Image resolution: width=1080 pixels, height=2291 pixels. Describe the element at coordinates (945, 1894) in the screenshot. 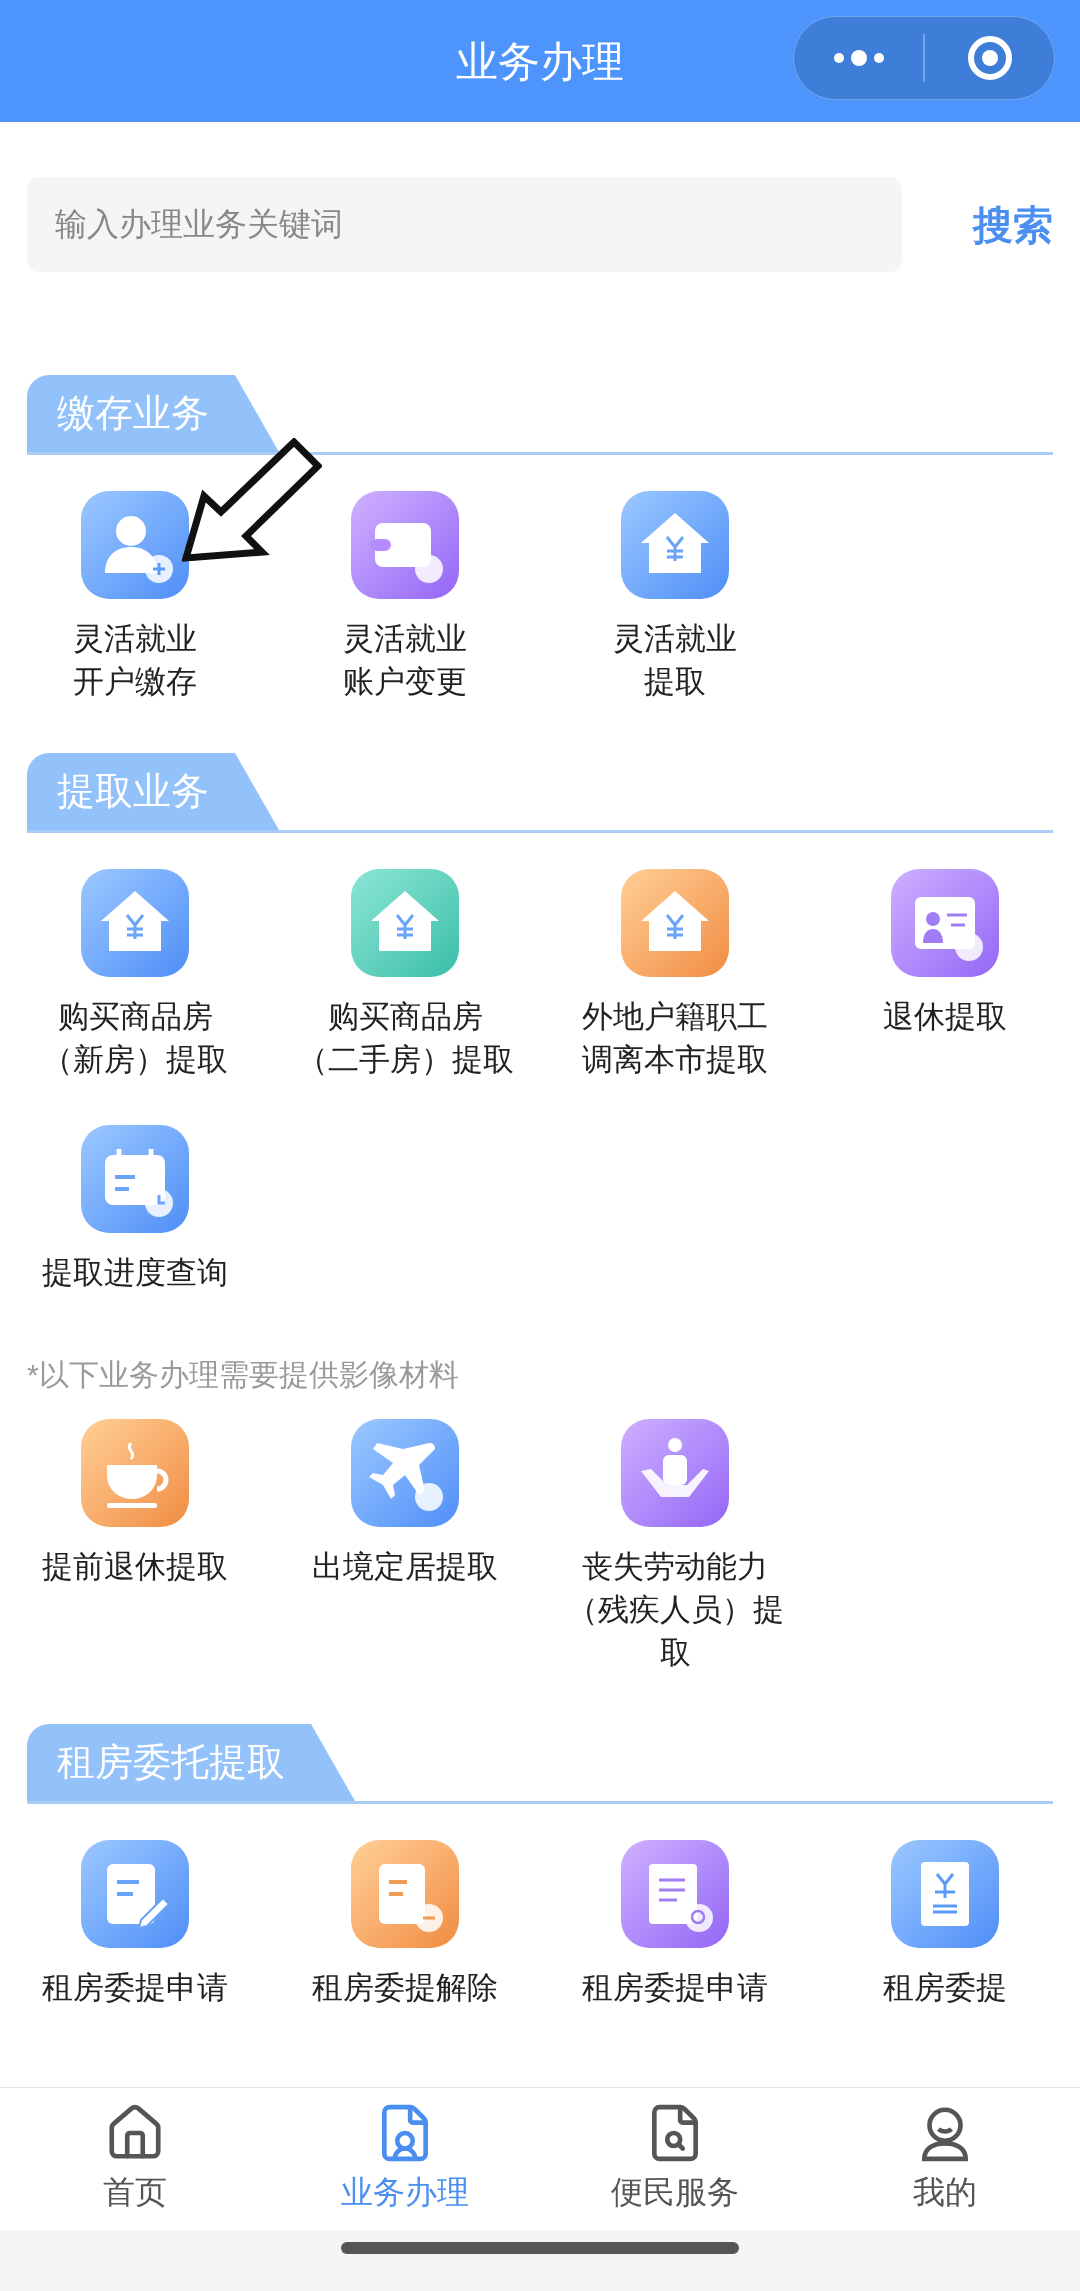

I see `document-icon` at that location.